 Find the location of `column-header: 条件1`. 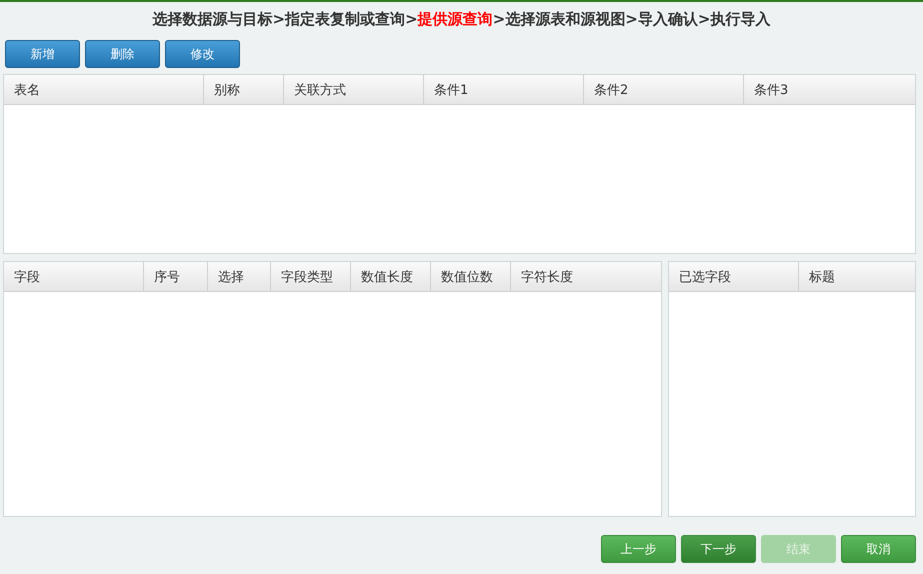

column-header: 条件1 is located at coordinates (504, 89).